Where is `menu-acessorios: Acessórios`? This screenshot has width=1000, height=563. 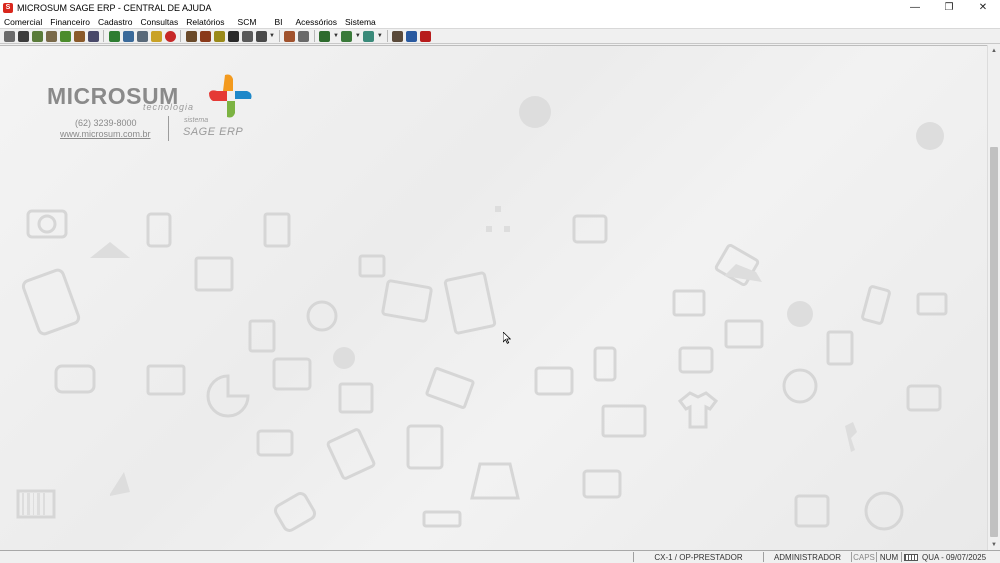
menu-acessorios: Acessórios is located at coordinates (316, 22).